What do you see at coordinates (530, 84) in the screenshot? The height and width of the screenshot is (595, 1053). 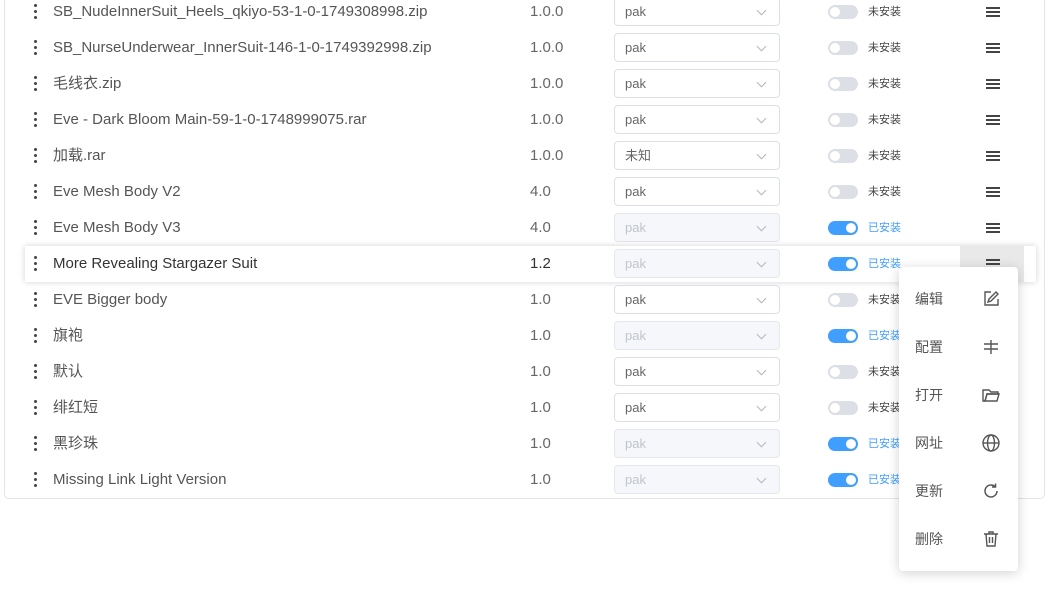 I see `mod-row: 毛线衣.zip 1.0.0 pak 未安装` at bounding box center [530, 84].